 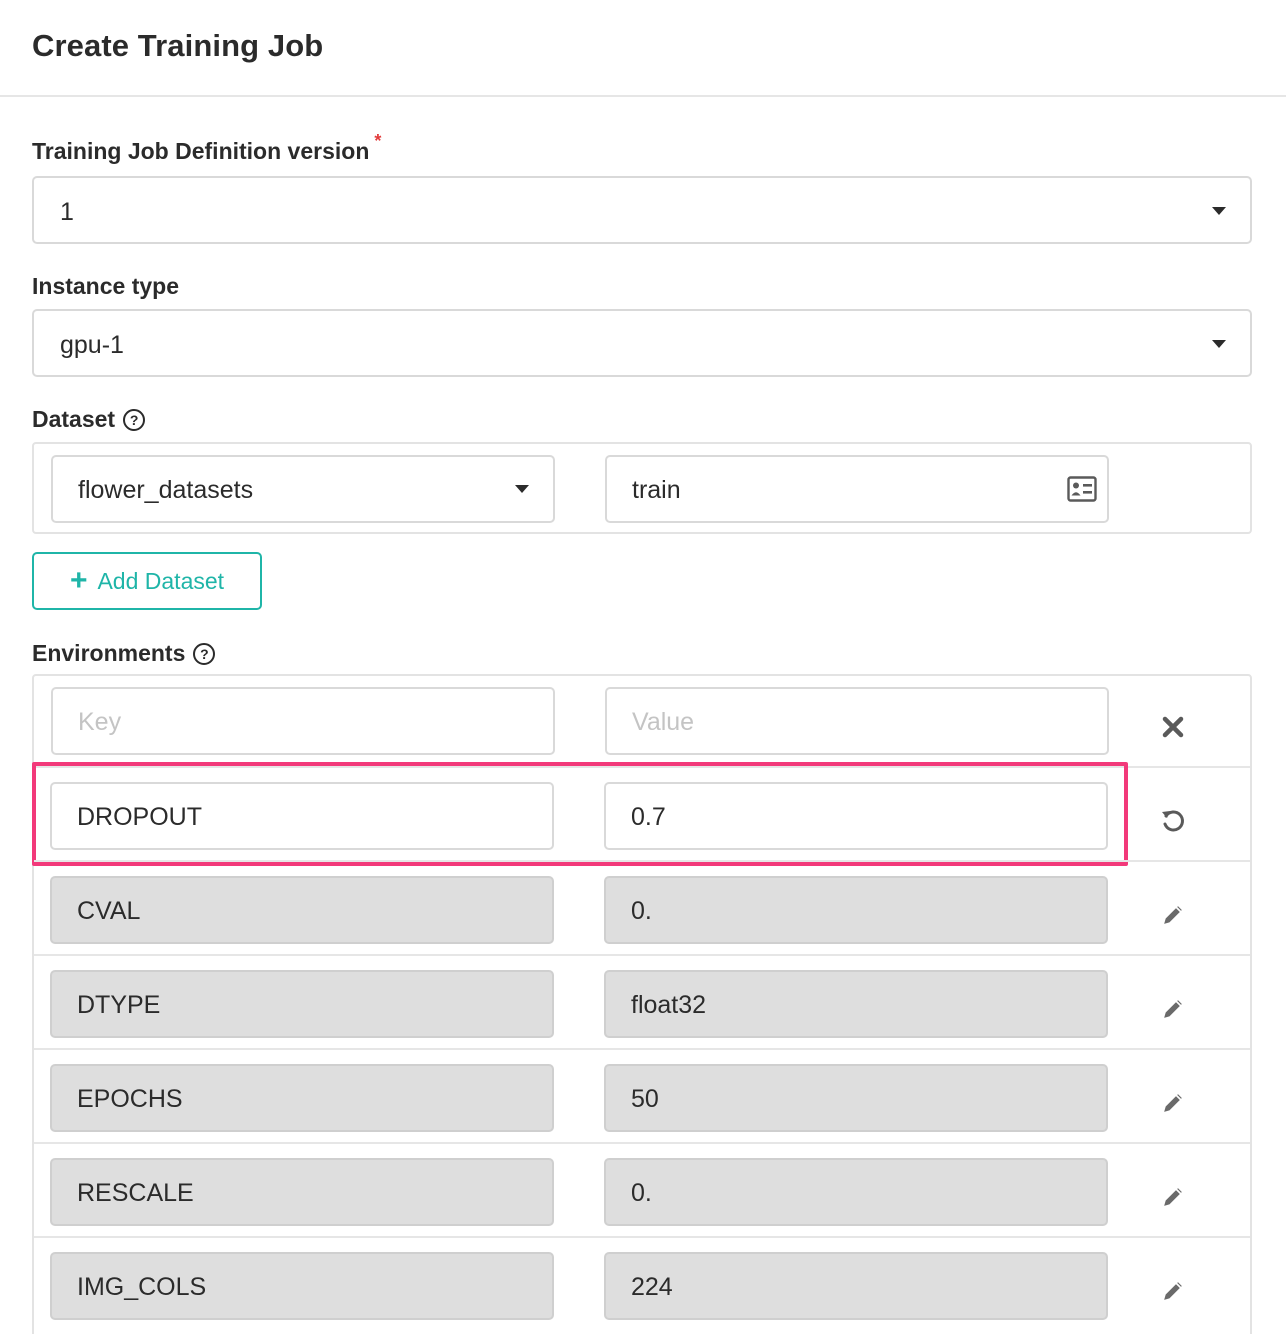 What do you see at coordinates (67, 212) in the screenshot?
I see `definition-version-value: 1` at bounding box center [67, 212].